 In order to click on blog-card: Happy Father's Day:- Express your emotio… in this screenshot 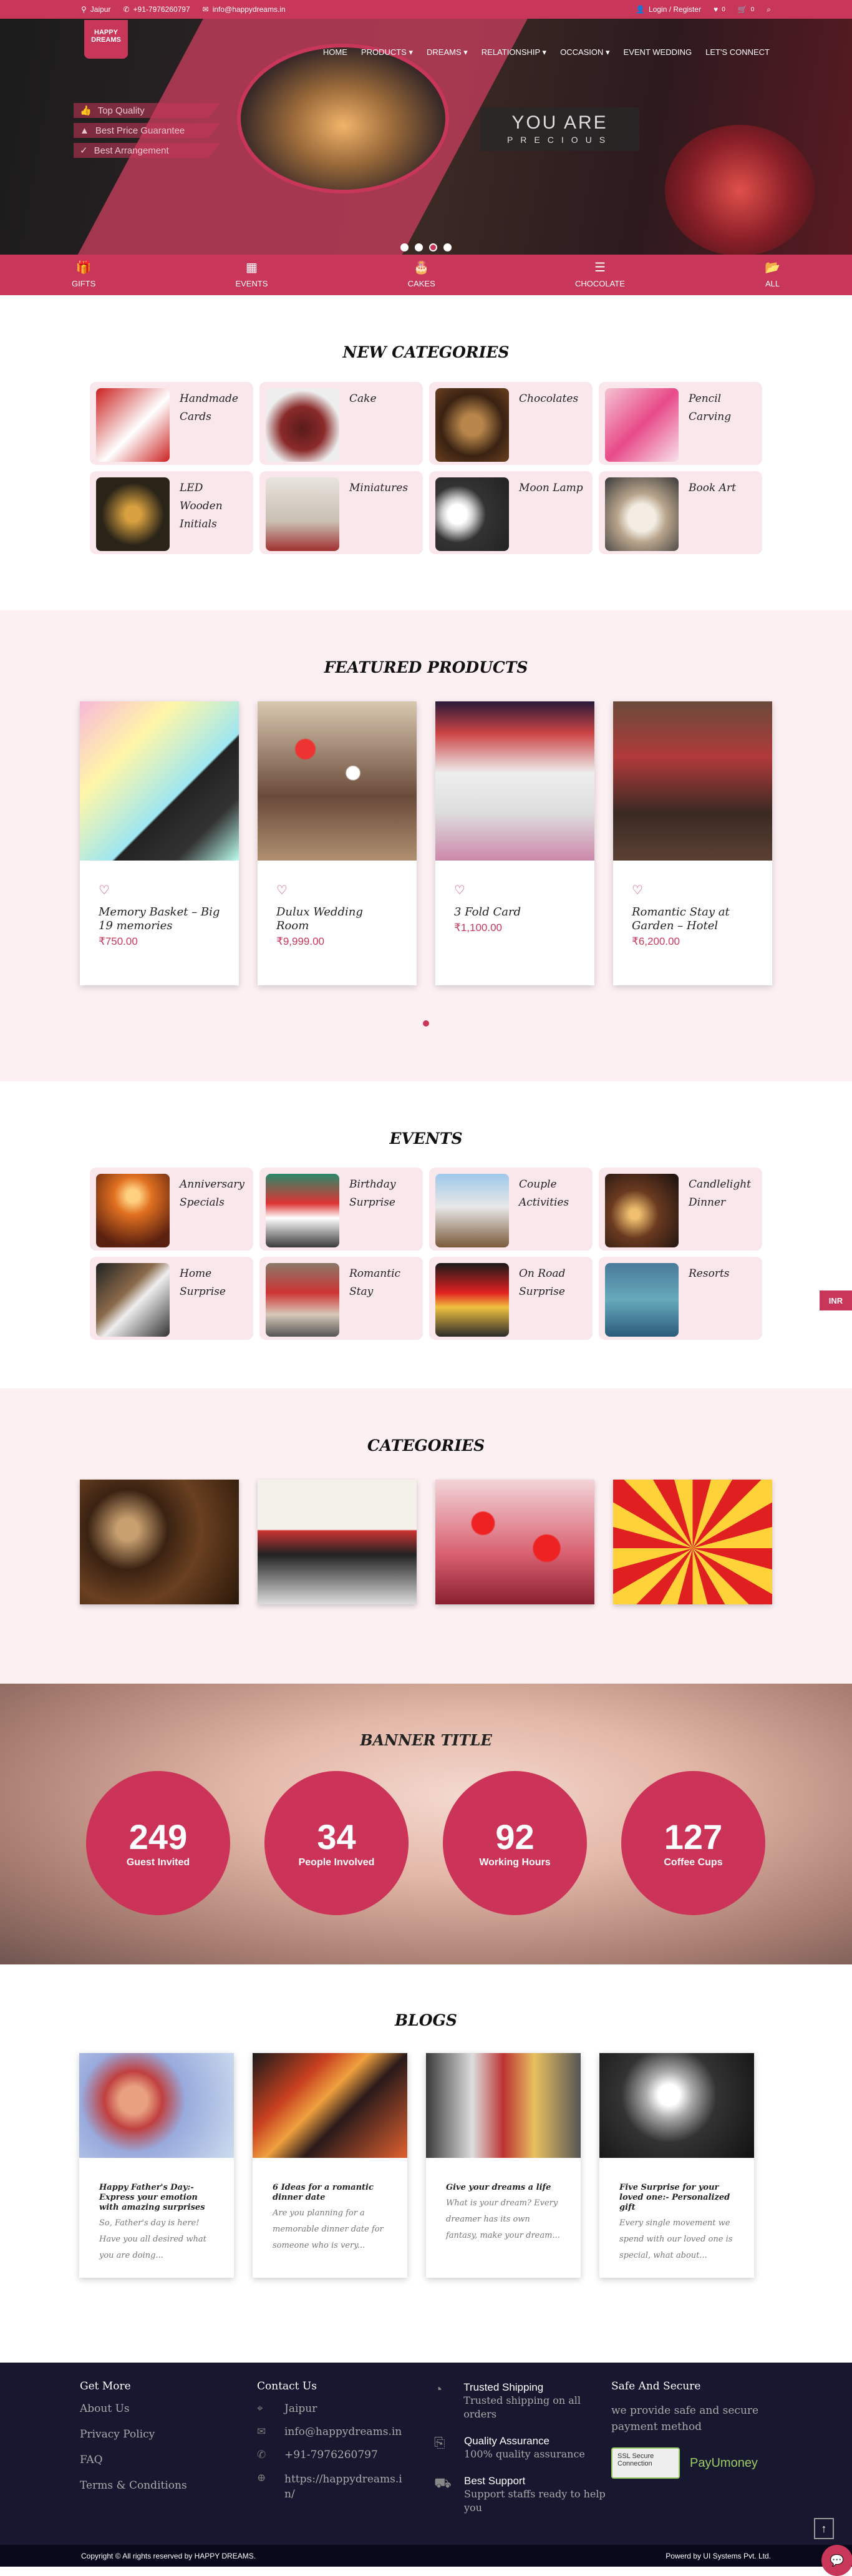, I will do `click(156, 2165)`.